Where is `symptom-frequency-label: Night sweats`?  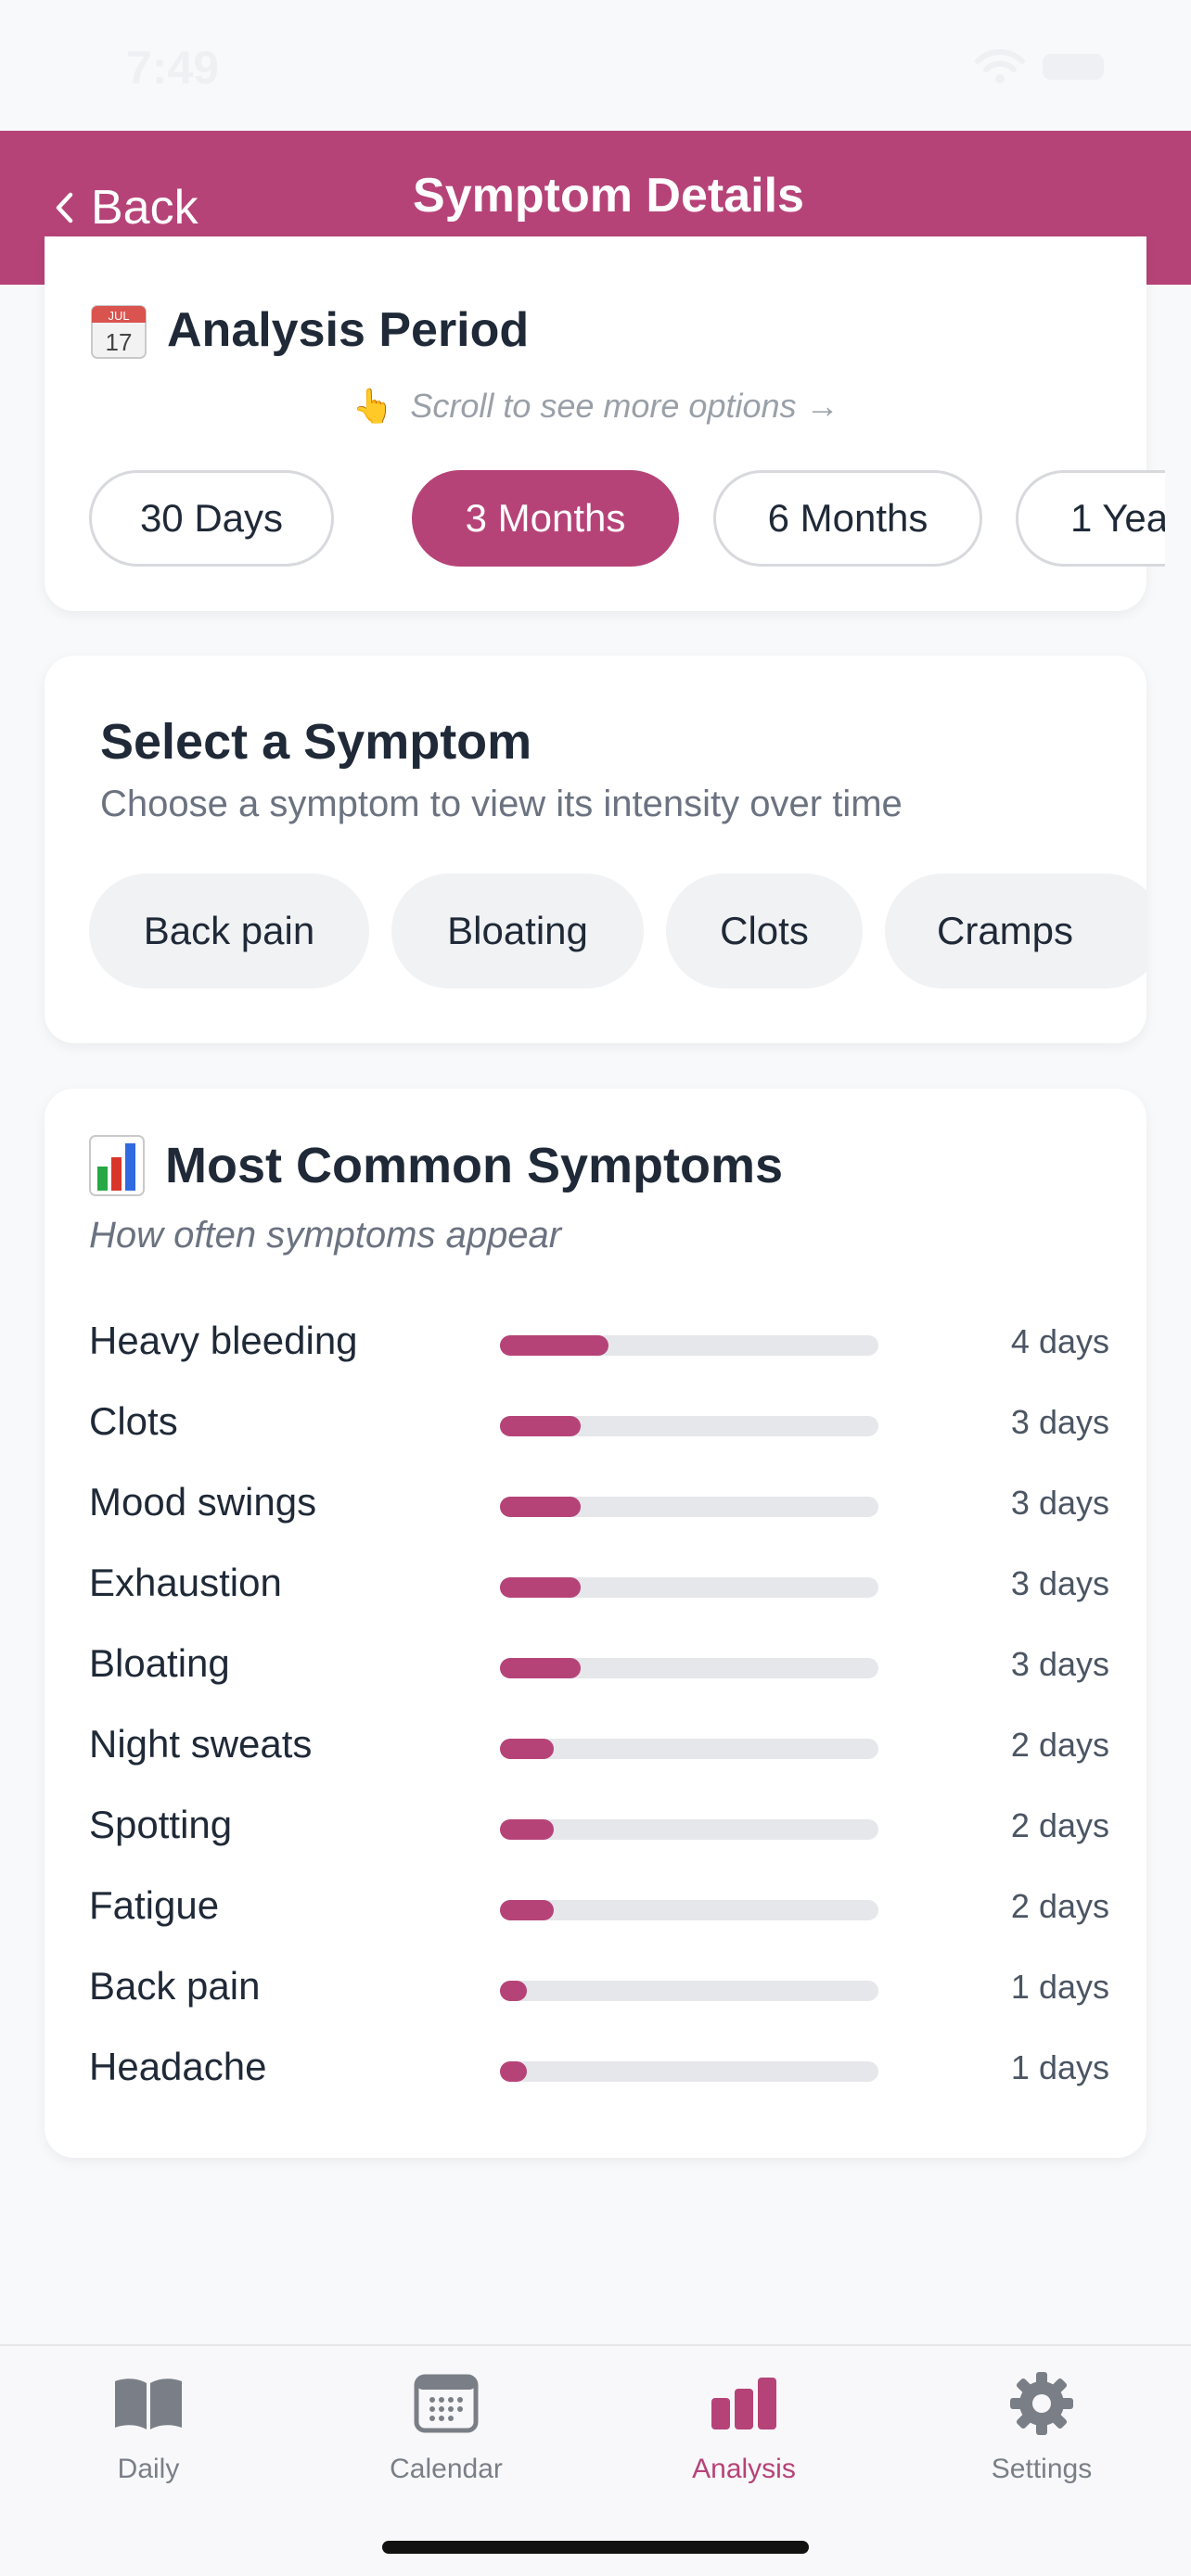
symptom-frequency-label: Night sweats is located at coordinates (201, 1744).